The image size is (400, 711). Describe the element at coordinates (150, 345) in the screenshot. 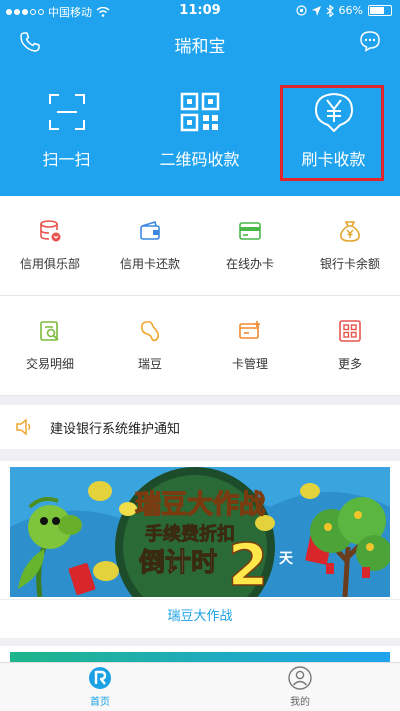

I see `ruidou-button: 瑞豆` at that location.